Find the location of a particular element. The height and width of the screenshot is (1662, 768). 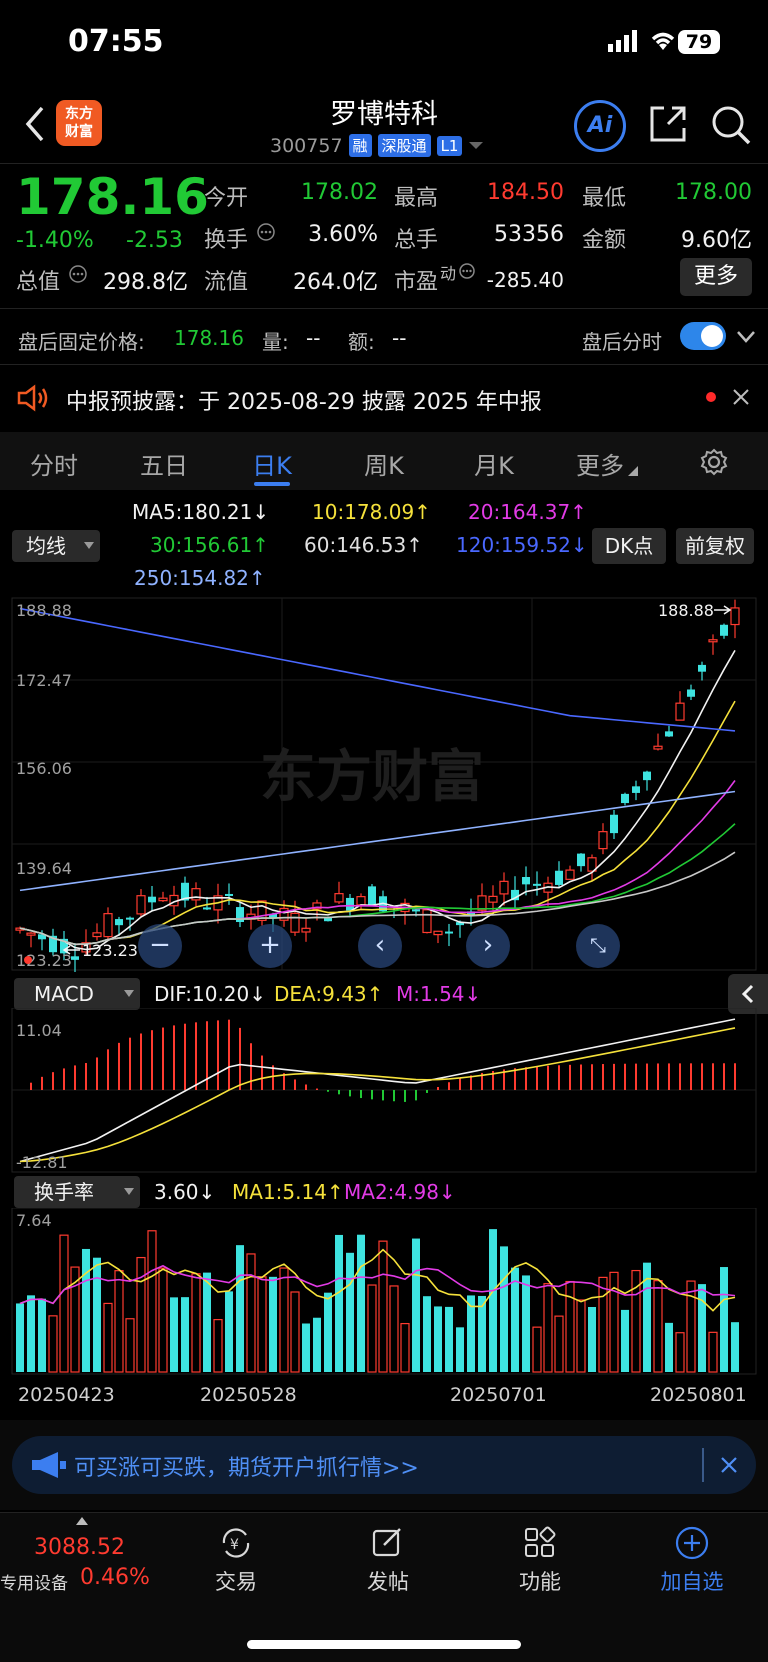

turnover-ma1: MA1:5.14↑ is located at coordinates (288, 1192).